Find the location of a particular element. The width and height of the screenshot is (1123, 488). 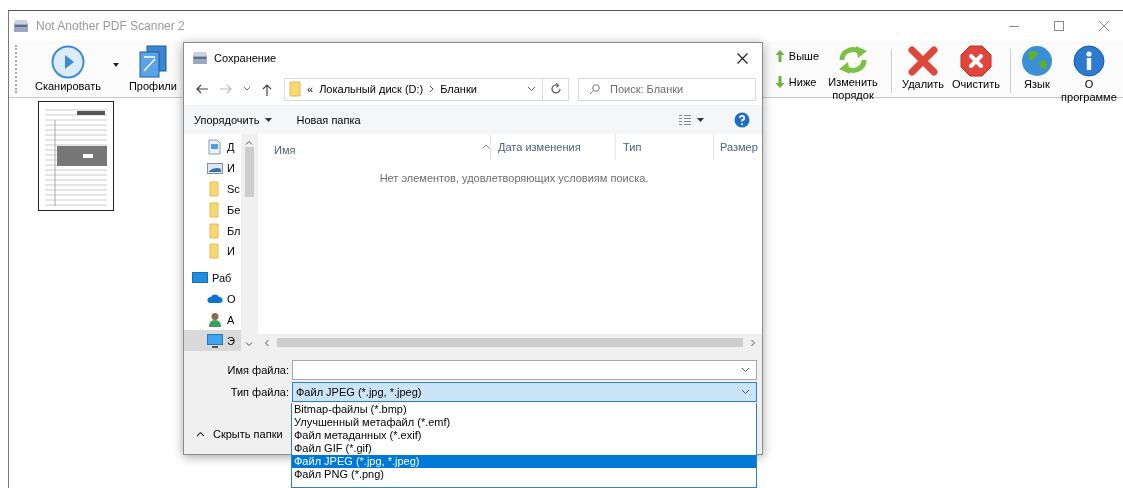

refresh-icon is located at coordinates (555, 89).